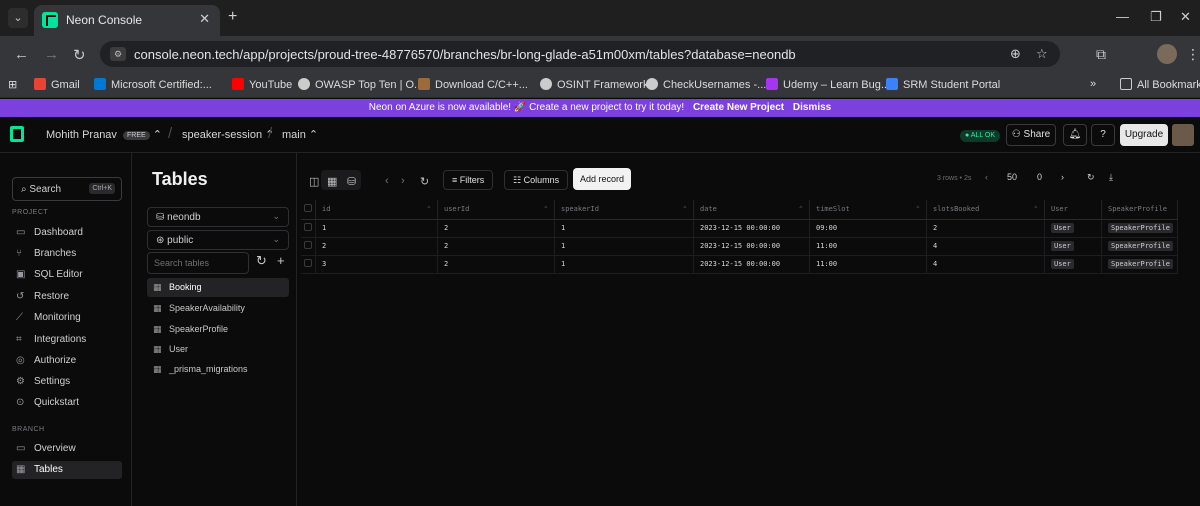  I want to click on extensions-icon: ⧉, so click(1101, 54).